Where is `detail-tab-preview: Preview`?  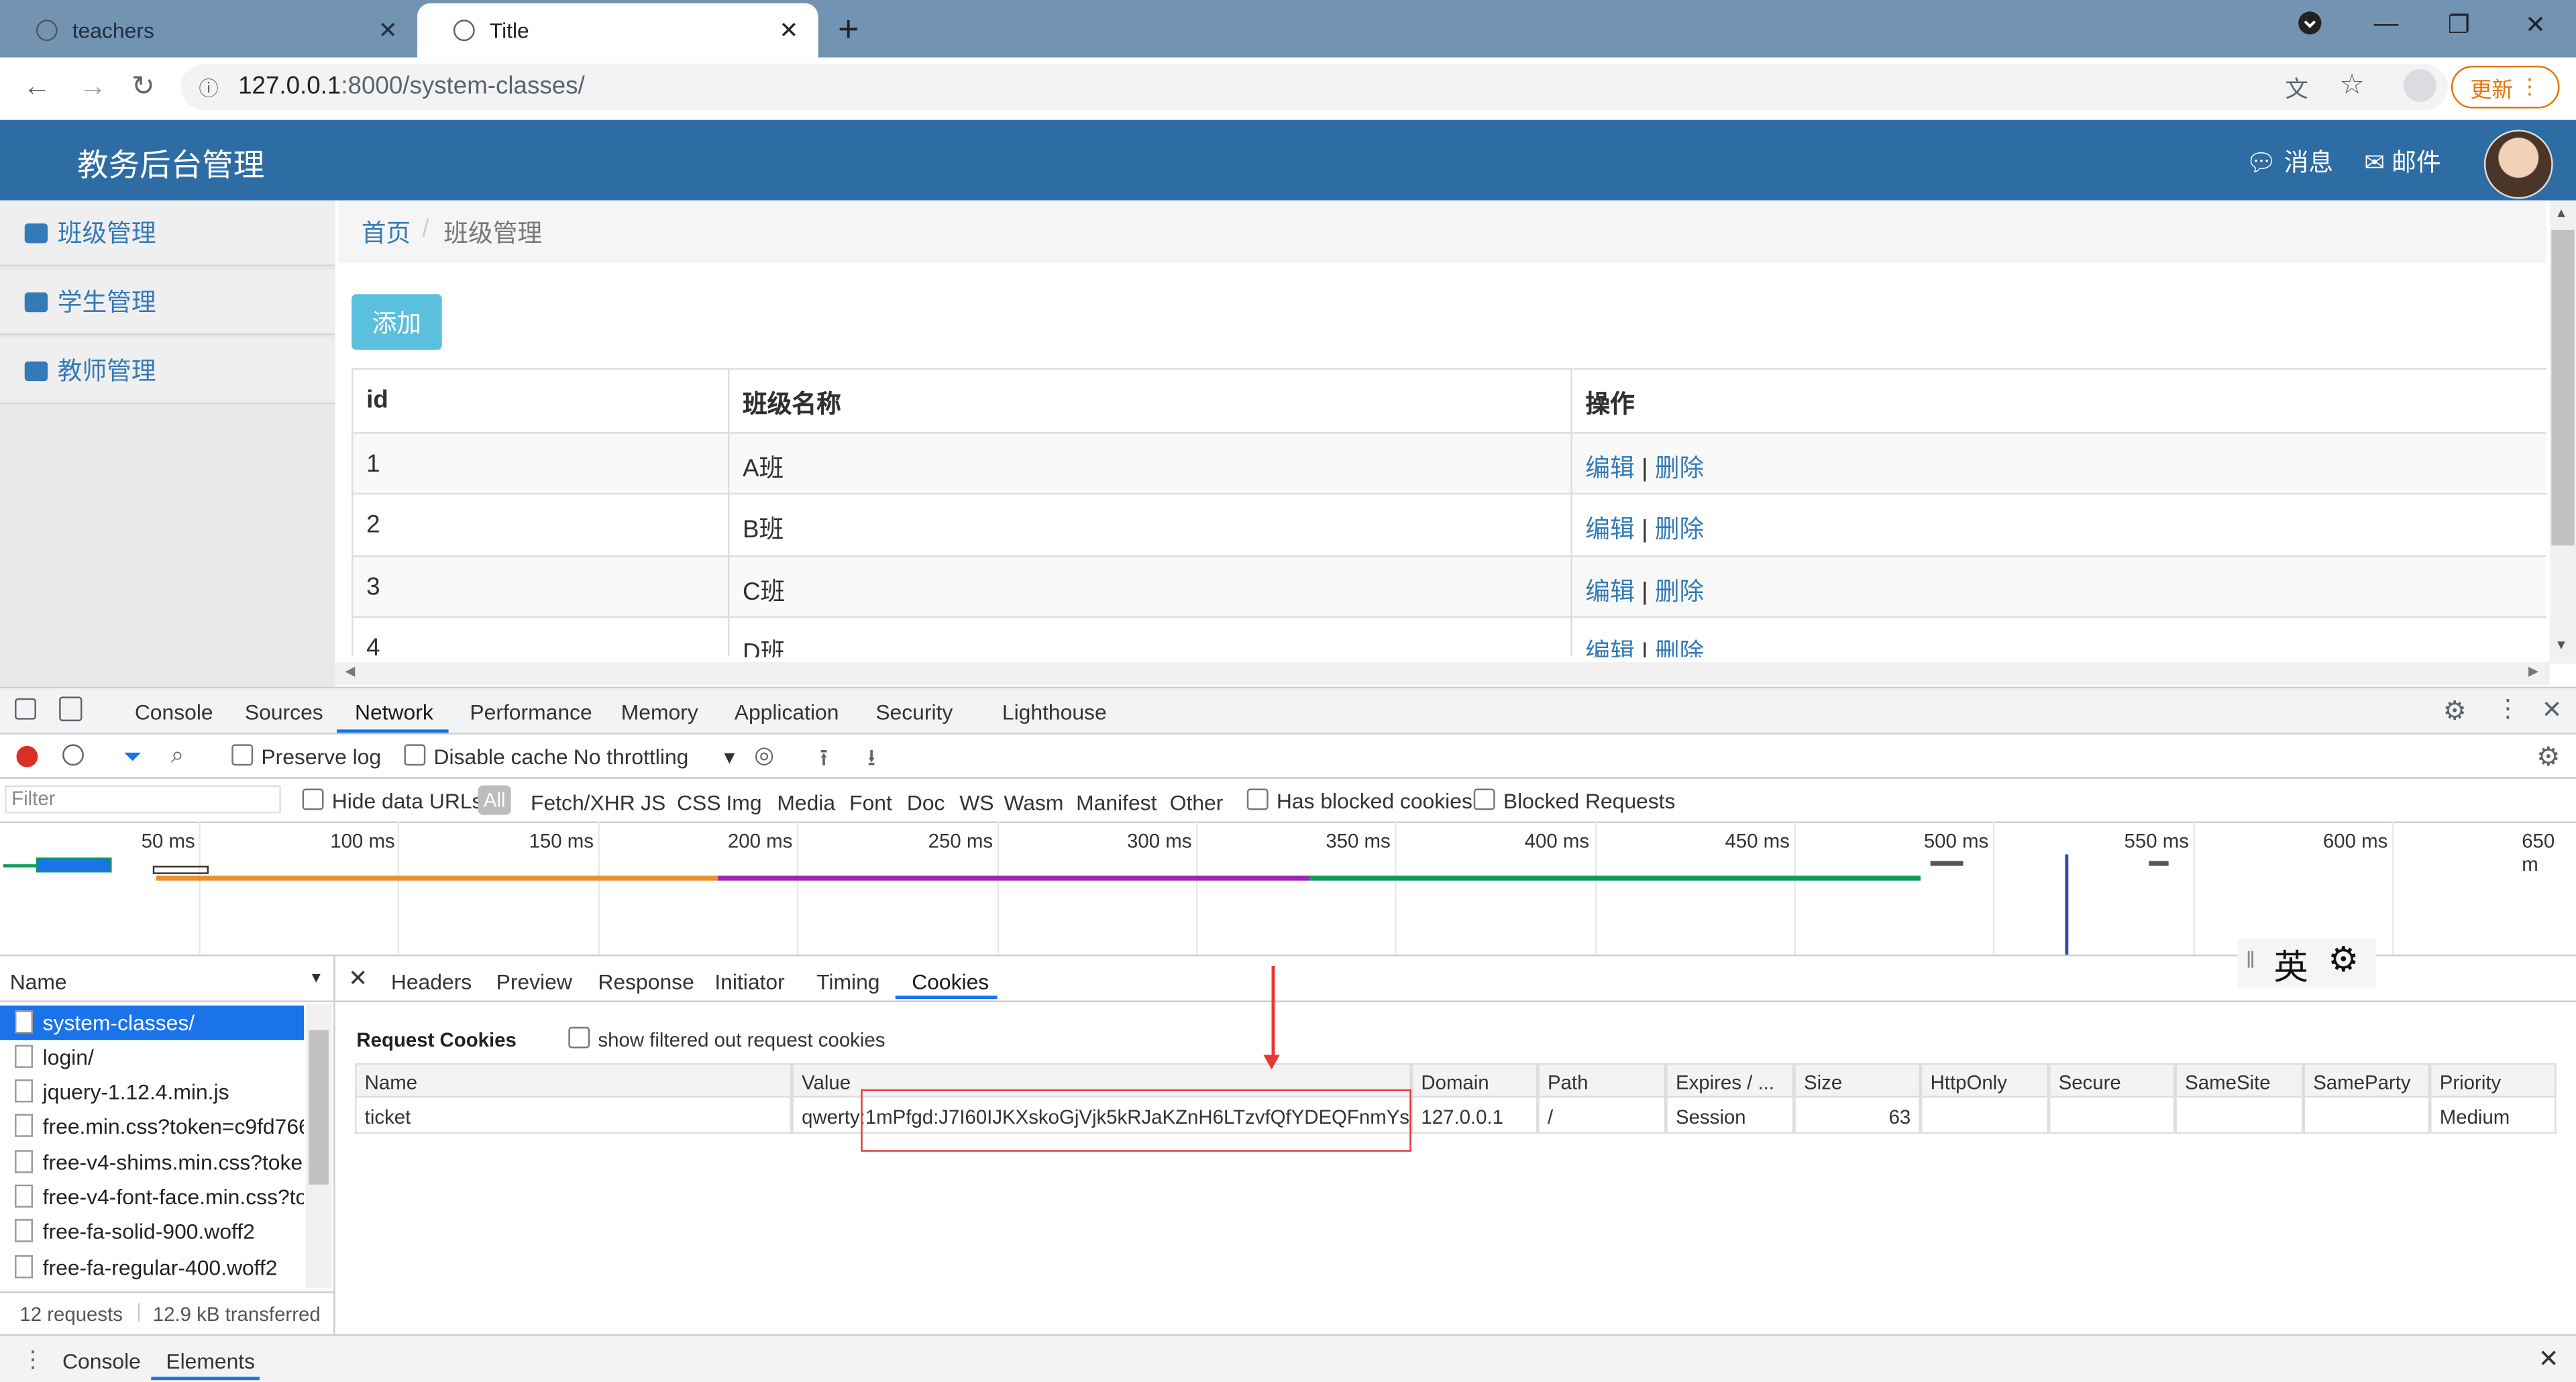 detail-tab-preview: Preview is located at coordinates (534, 981).